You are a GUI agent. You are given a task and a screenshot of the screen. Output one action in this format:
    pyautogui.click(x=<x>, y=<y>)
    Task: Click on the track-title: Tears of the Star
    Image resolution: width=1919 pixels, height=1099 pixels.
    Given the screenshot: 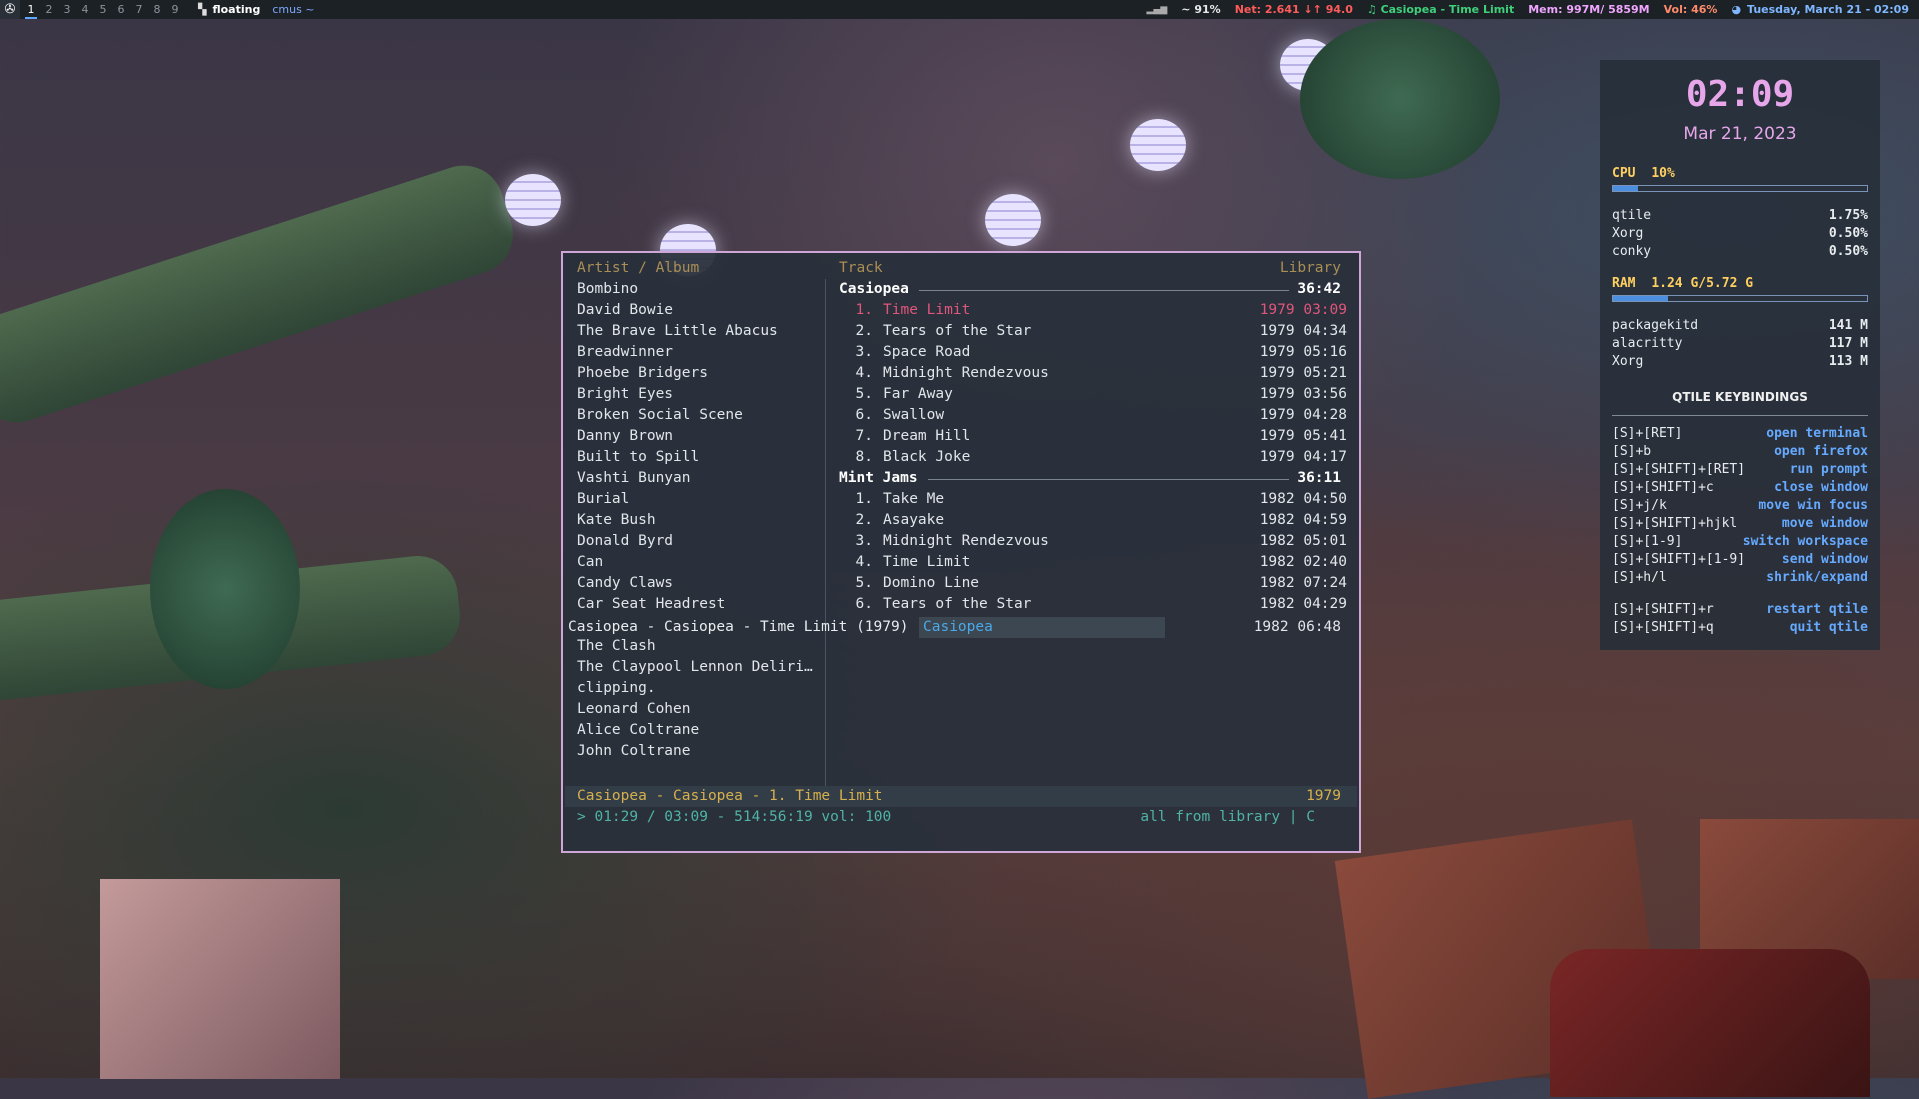 What is the action you would take?
    pyautogui.click(x=957, y=331)
    